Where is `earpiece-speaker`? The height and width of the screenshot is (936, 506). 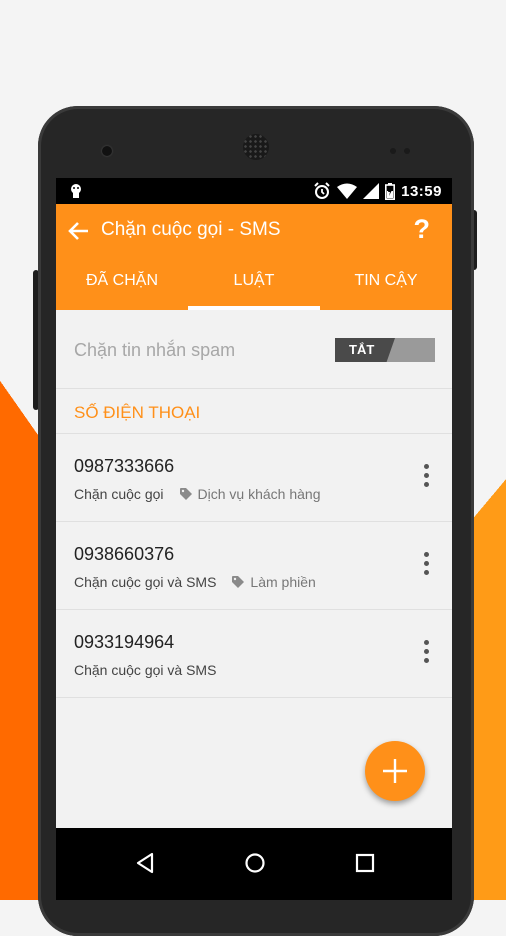
earpiece-speaker is located at coordinates (256, 147).